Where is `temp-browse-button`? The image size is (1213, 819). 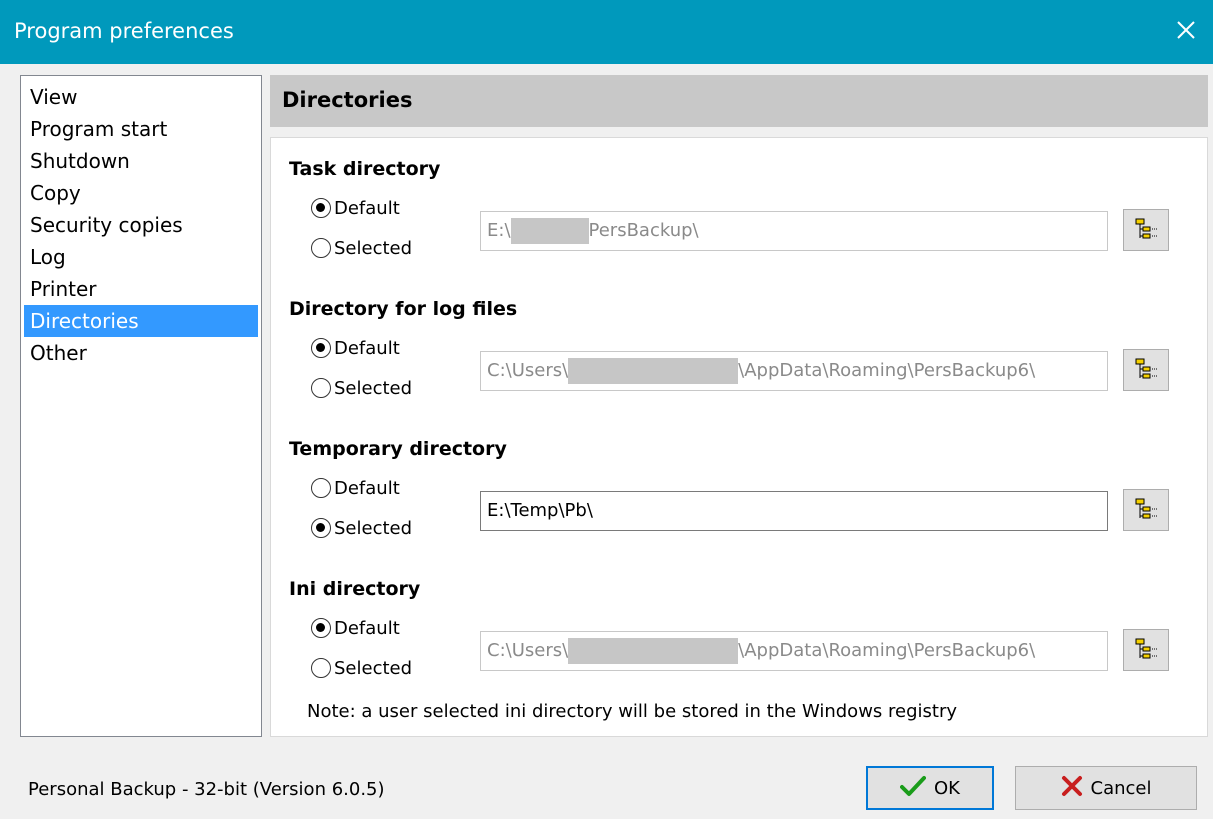
temp-browse-button is located at coordinates (1146, 510).